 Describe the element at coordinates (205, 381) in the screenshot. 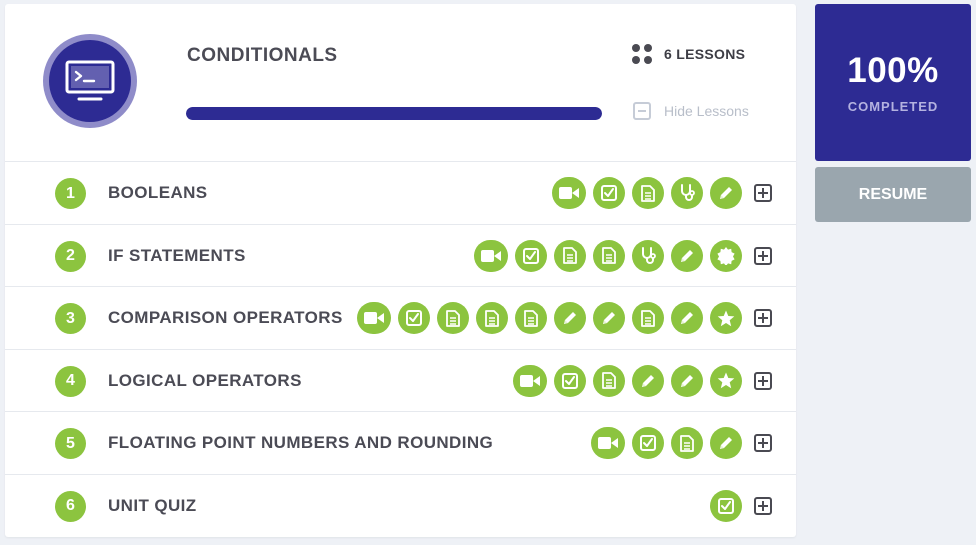

I see `lesson-title: LOGICAL OPERATORS` at that location.